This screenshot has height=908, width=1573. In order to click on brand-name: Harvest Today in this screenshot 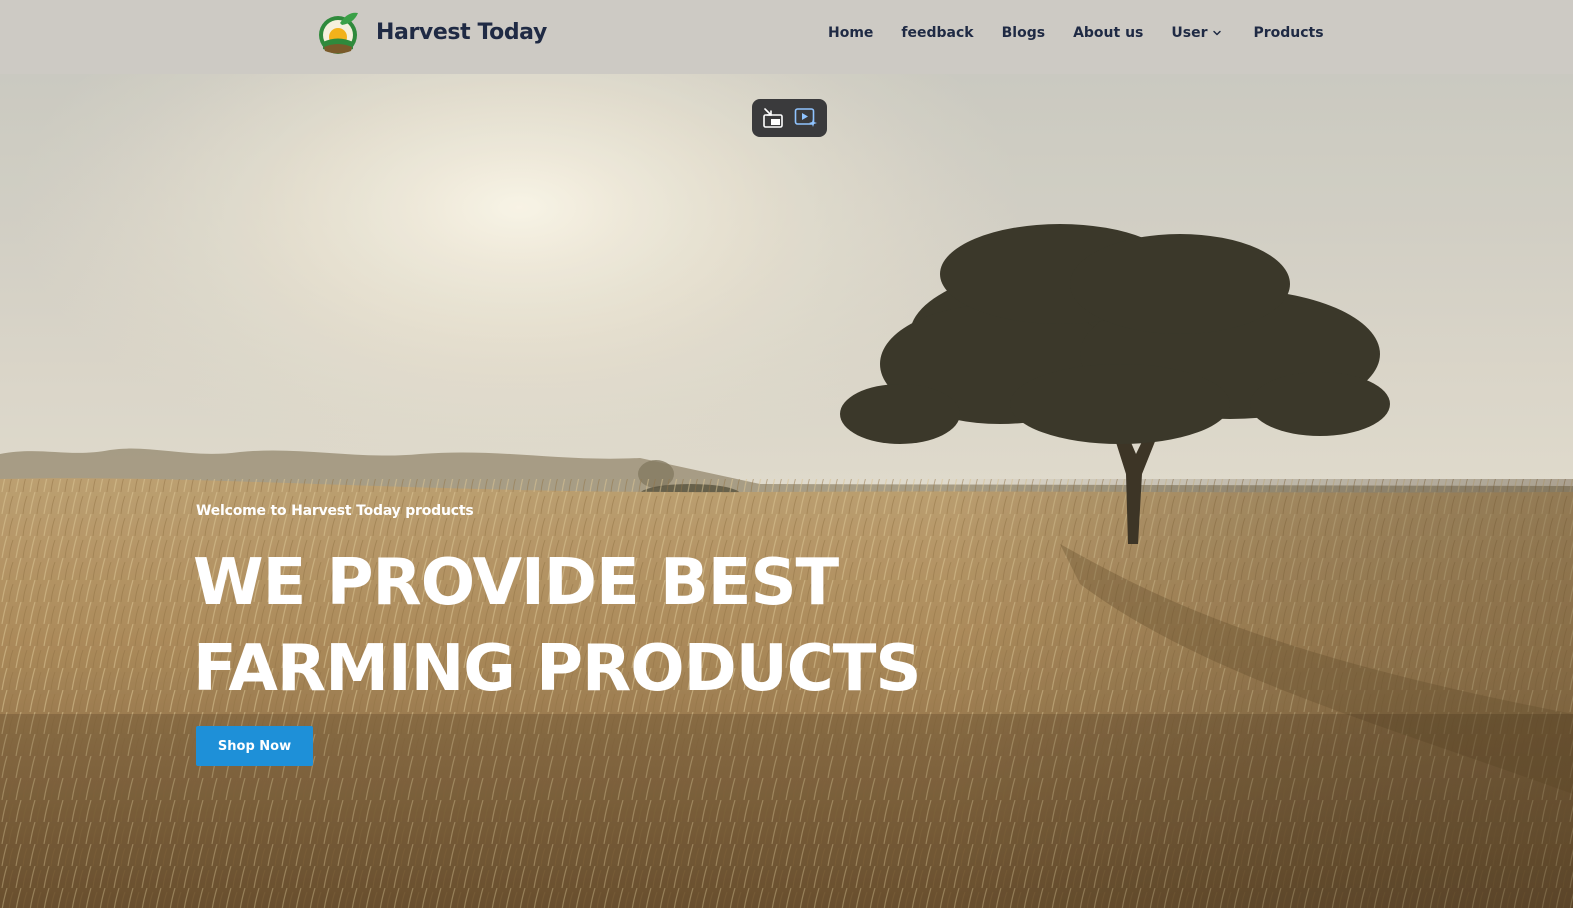, I will do `click(461, 32)`.